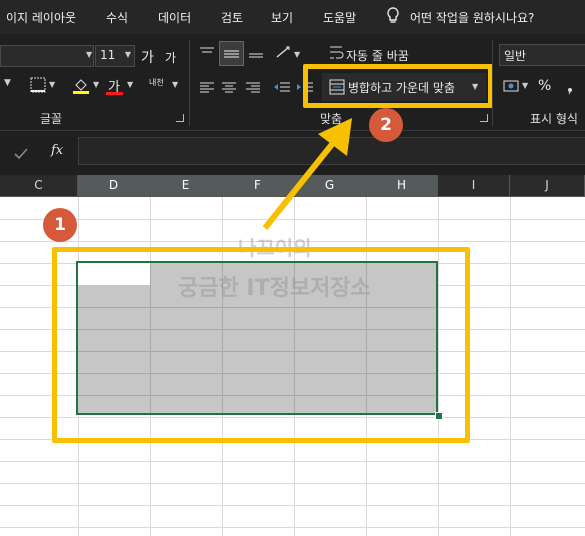 Image resolution: width=585 pixels, height=536 pixels. I want to click on menu-view: 보기, so click(282, 17).